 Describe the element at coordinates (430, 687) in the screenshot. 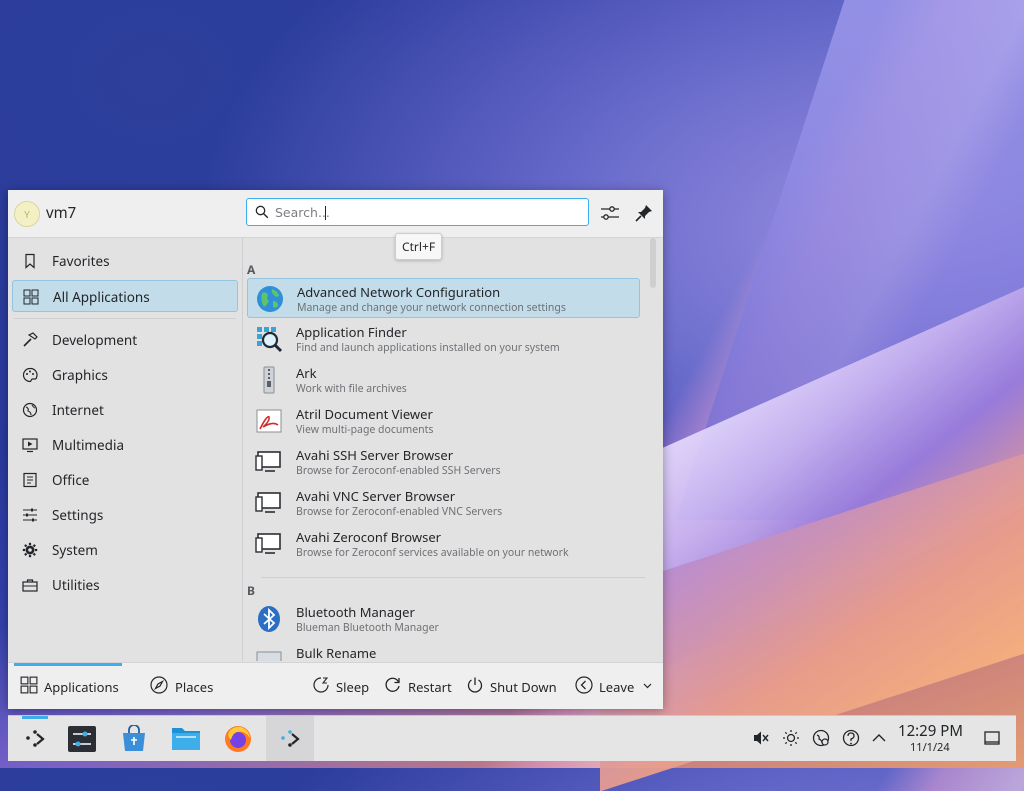

I see `button-label: Restart` at that location.